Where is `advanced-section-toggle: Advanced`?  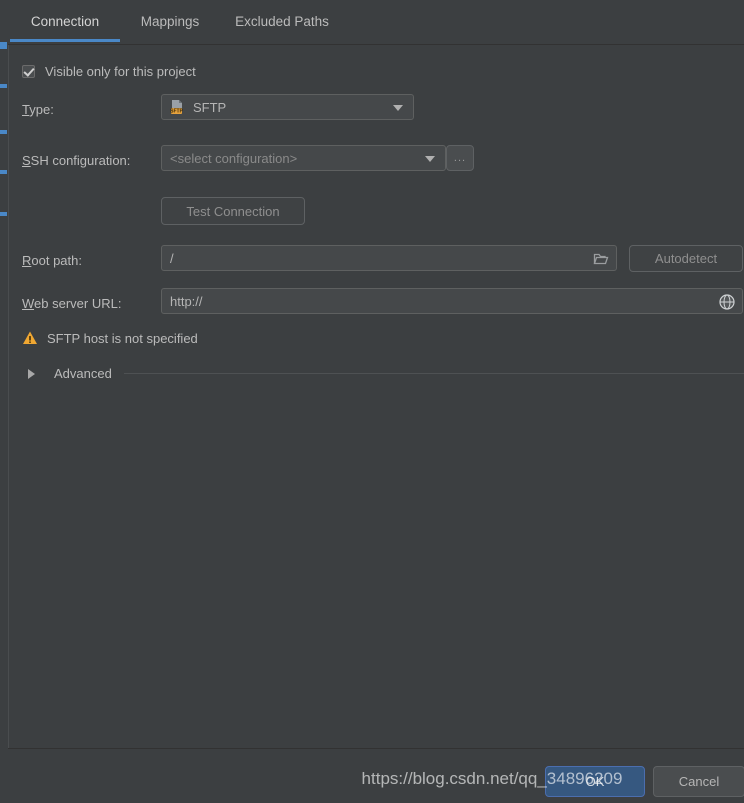
advanced-section-toggle: Advanced is located at coordinates (383, 373).